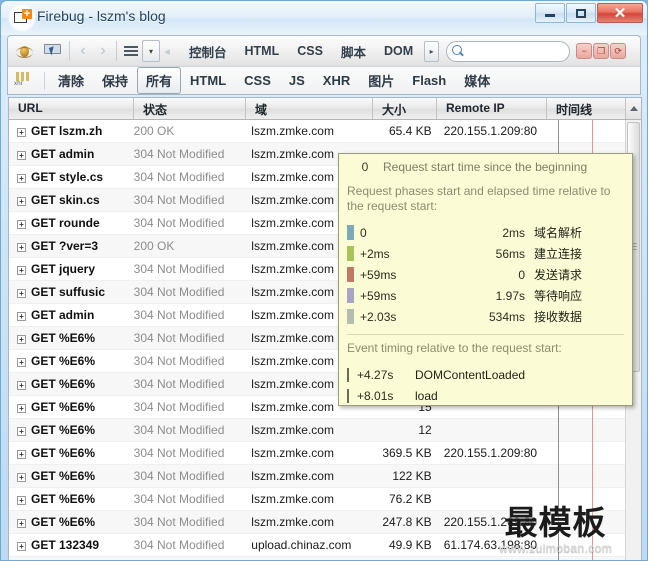 The image size is (648, 561). I want to click on tab-overflow-icon: ▸, so click(432, 51).